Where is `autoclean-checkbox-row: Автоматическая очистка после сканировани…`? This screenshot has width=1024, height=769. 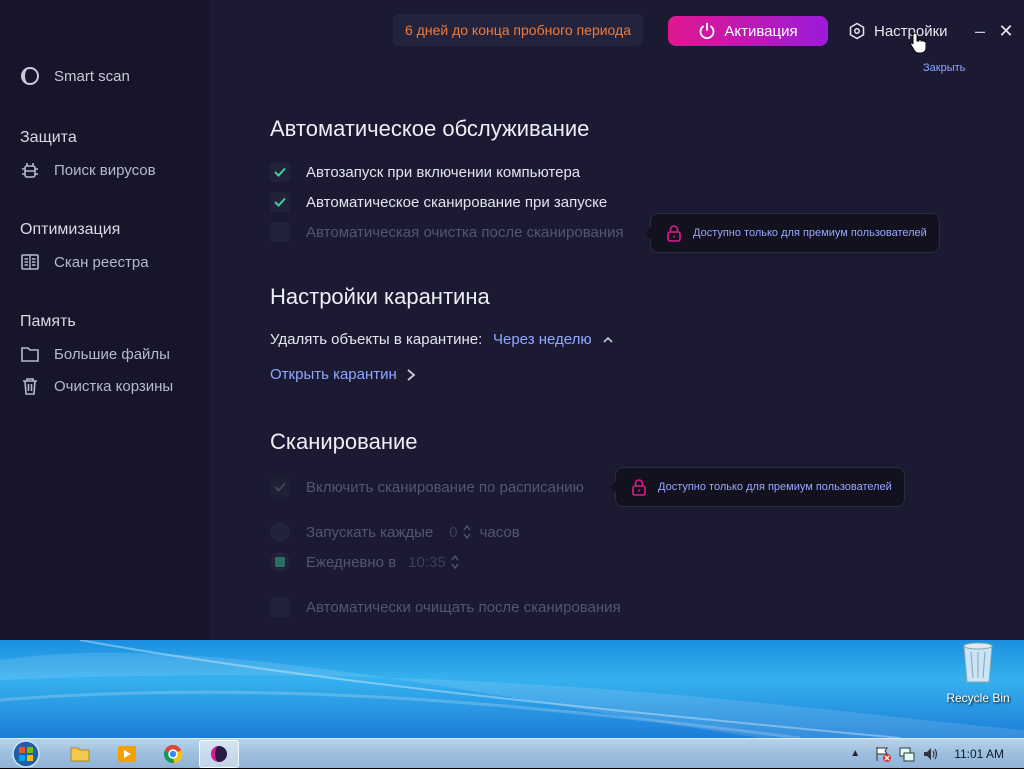
autoclean-checkbox-row: Автоматическая очистка после сканировани… is located at coordinates (447, 232).